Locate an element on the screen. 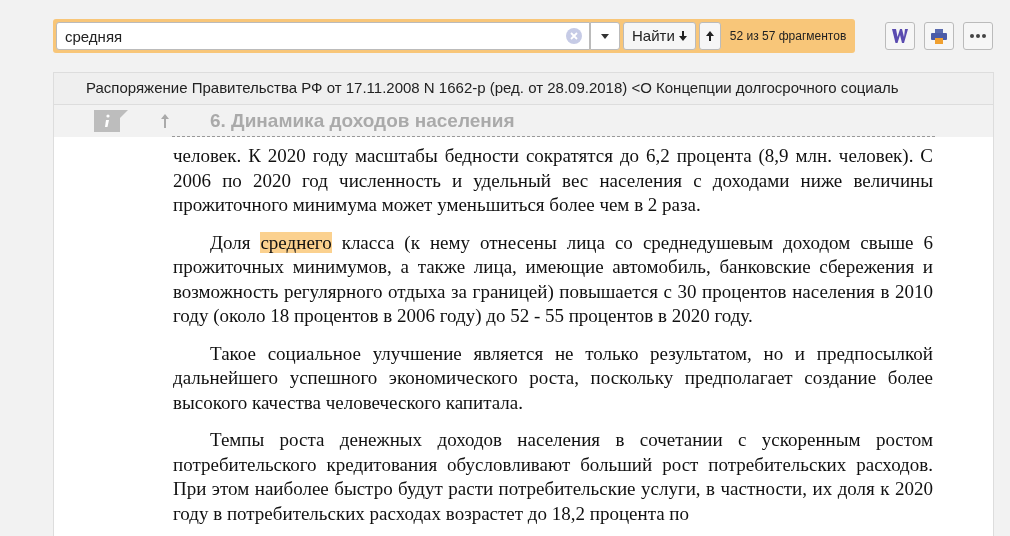  printer-icon is located at coordinates (939, 36).